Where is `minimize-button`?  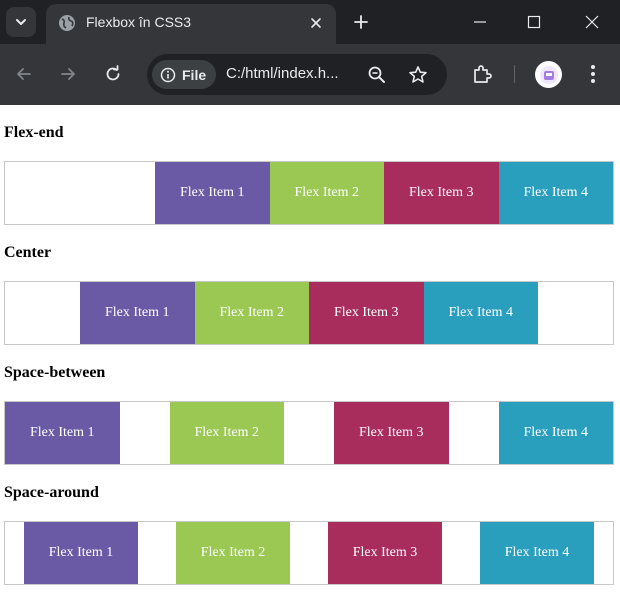
minimize-button is located at coordinates (480, 22).